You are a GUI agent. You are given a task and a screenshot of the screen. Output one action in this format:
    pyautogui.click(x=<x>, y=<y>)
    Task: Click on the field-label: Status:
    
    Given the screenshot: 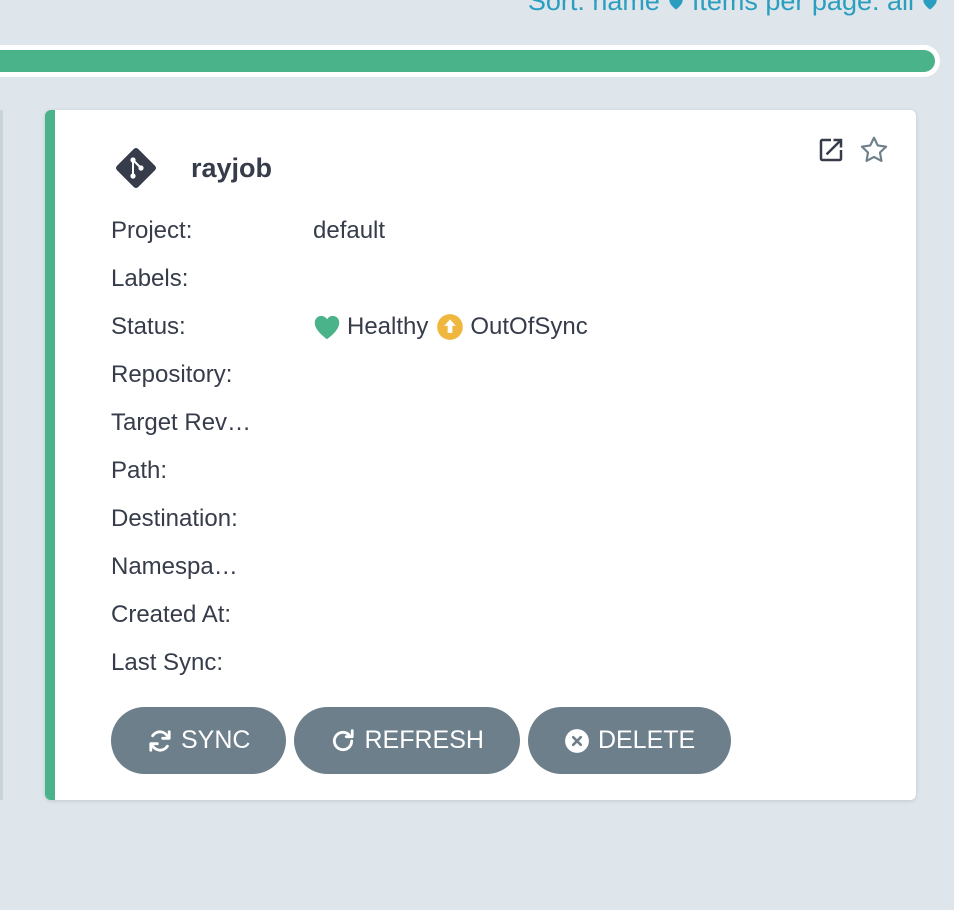 What is the action you would take?
    pyautogui.click(x=148, y=326)
    